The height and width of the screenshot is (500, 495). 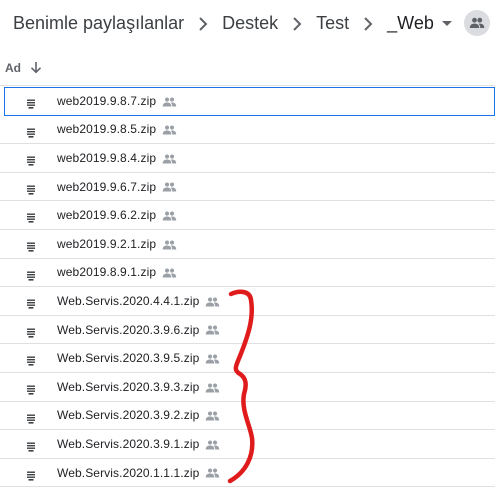 I want to click on file-name: web2019.9.8.5.zip, so click(x=117, y=129).